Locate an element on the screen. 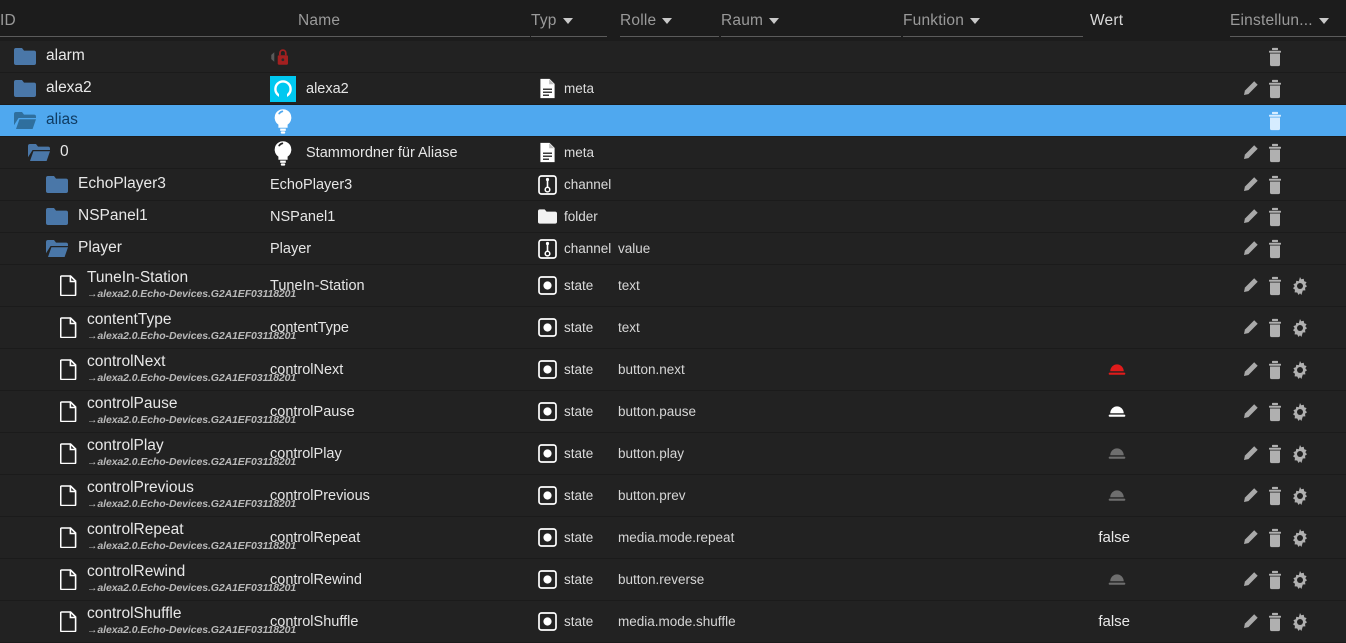 The height and width of the screenshot is (643, 1346). column-header-rolle: Rolle is located at coordinates (669, 20).